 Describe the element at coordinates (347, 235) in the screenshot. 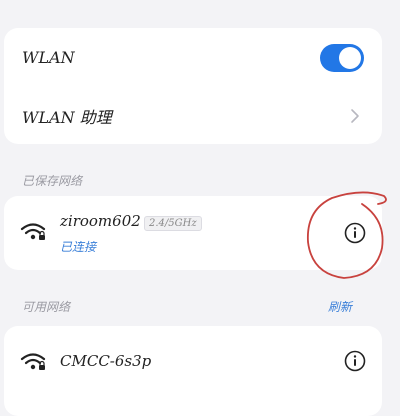

I see `annotation-circle` at that location.